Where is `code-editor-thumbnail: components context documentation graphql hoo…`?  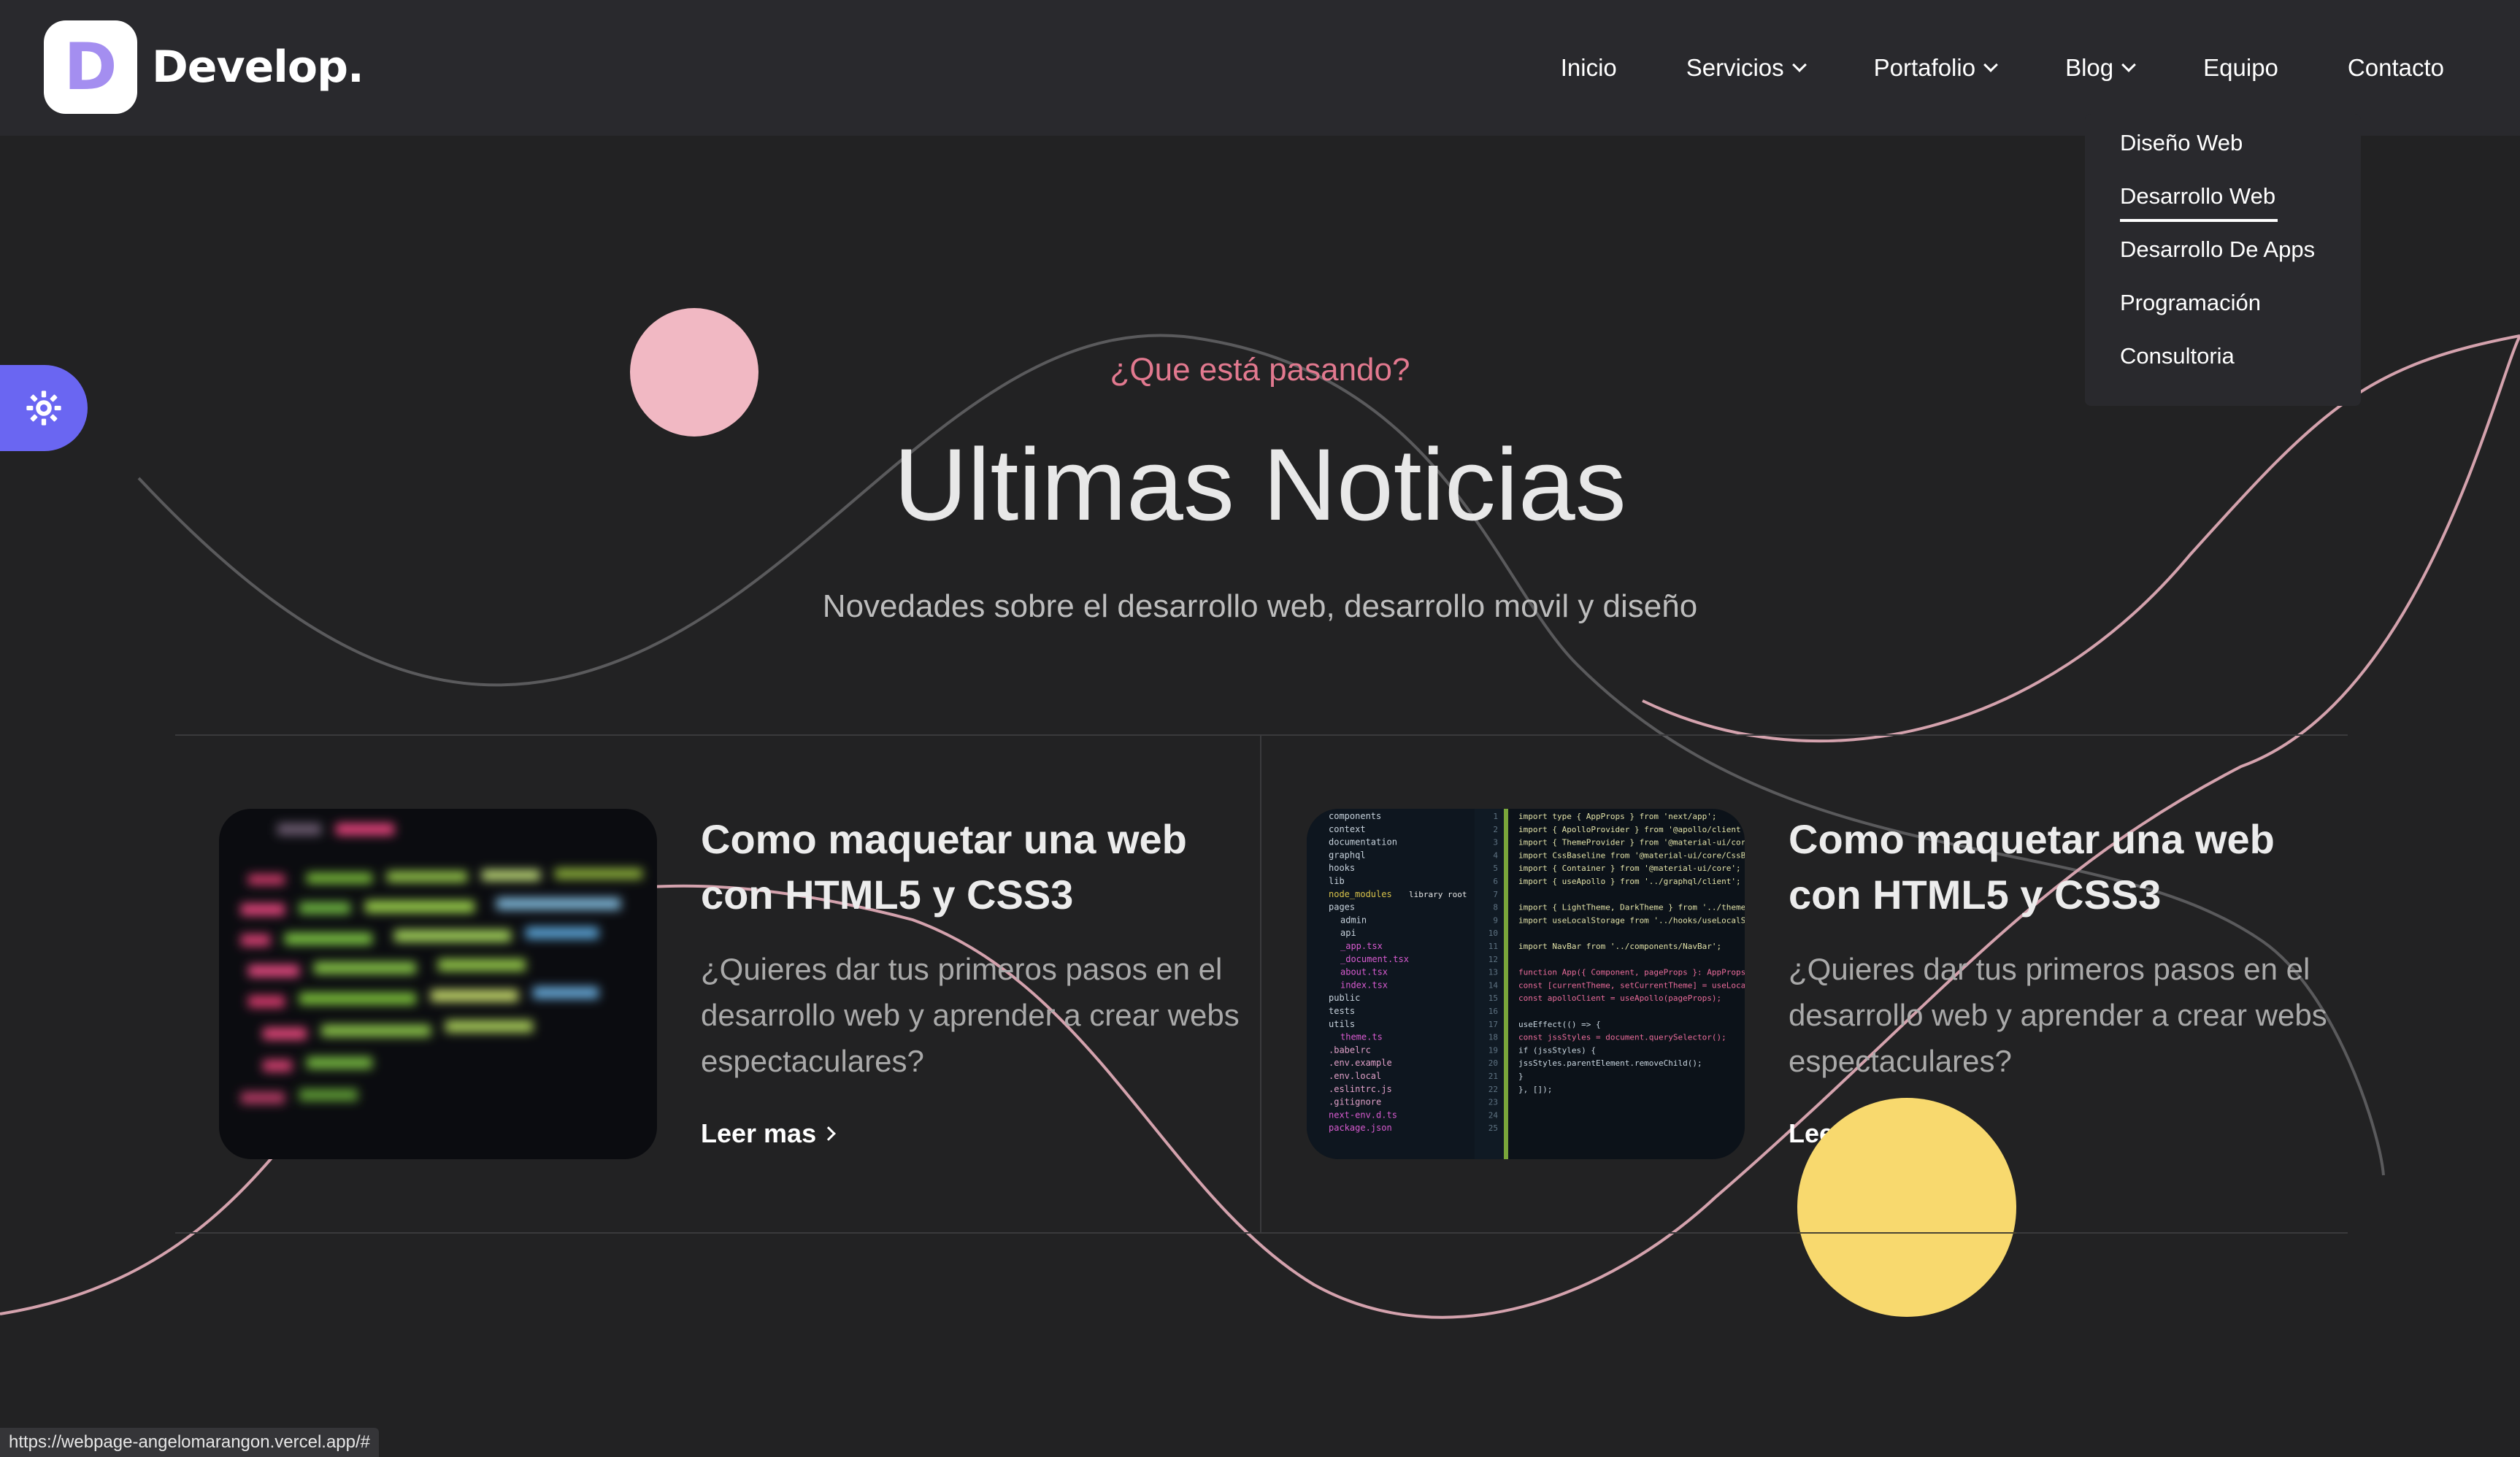
code-editor-thumbnail: components context documentation graphql hoo… is located at coordinates (1526, 984).